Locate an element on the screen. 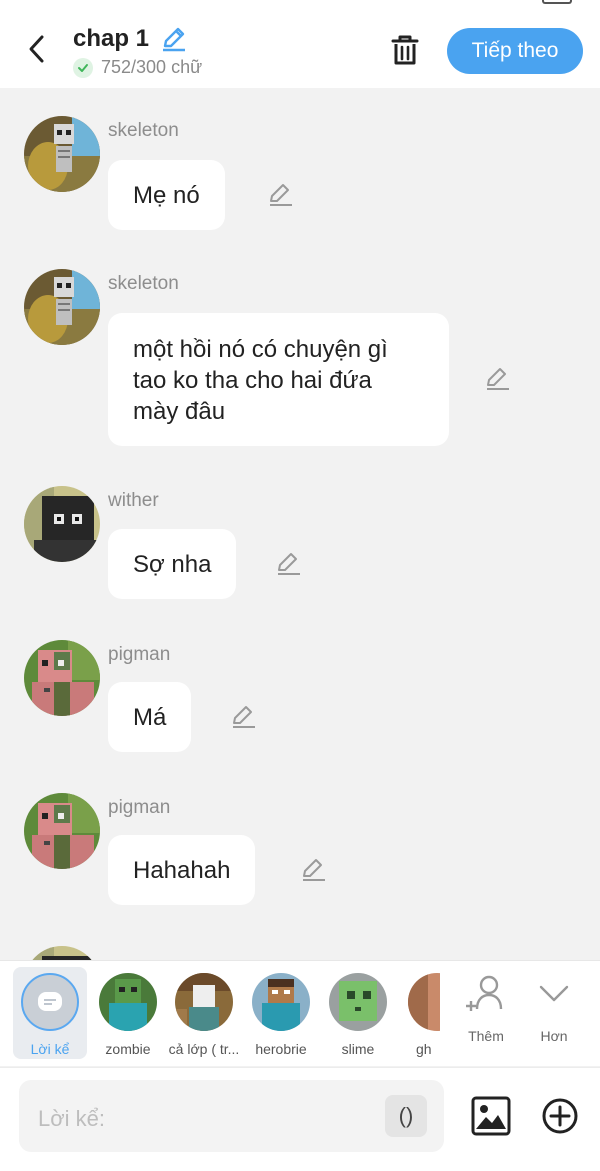 This screenshot has height=1171, width=600. character-label: gh is located at coordinates (424, 1049).